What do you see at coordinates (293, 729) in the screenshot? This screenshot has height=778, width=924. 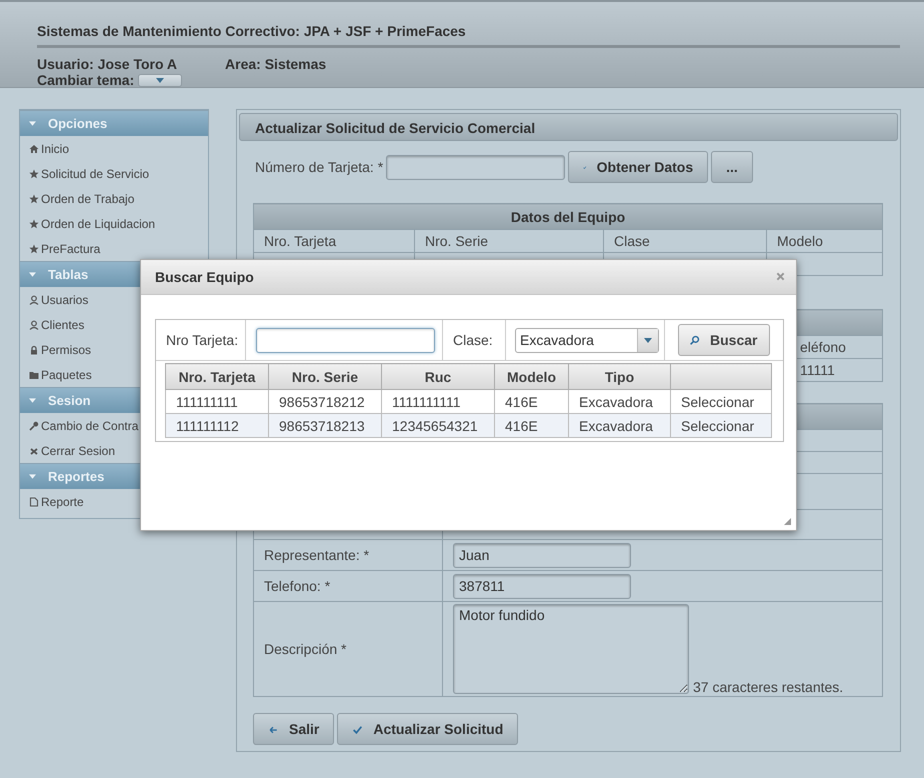 I see `action-button: Salir` at bounding box center [293, 729].